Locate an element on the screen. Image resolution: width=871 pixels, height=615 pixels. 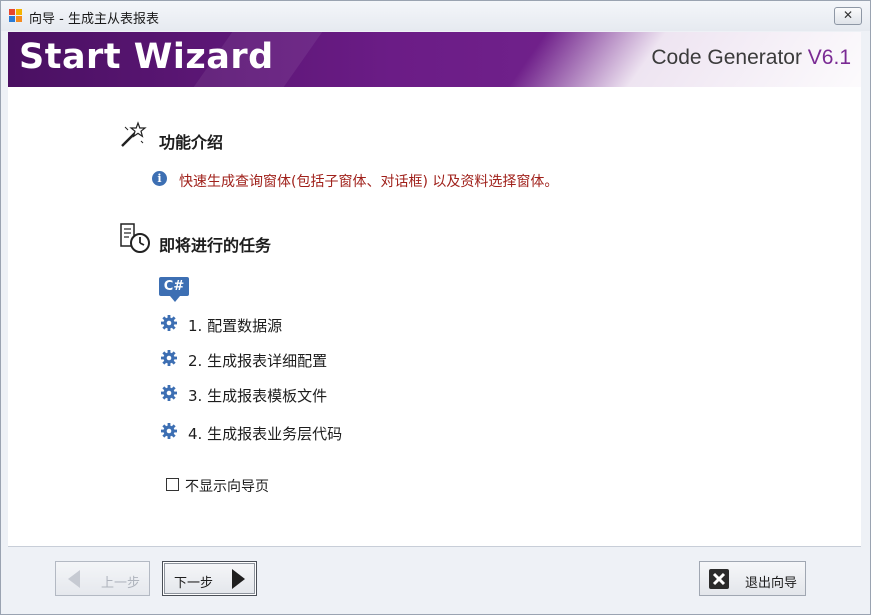
banner-title: Start Wizard is located at coordinates (146, 57).